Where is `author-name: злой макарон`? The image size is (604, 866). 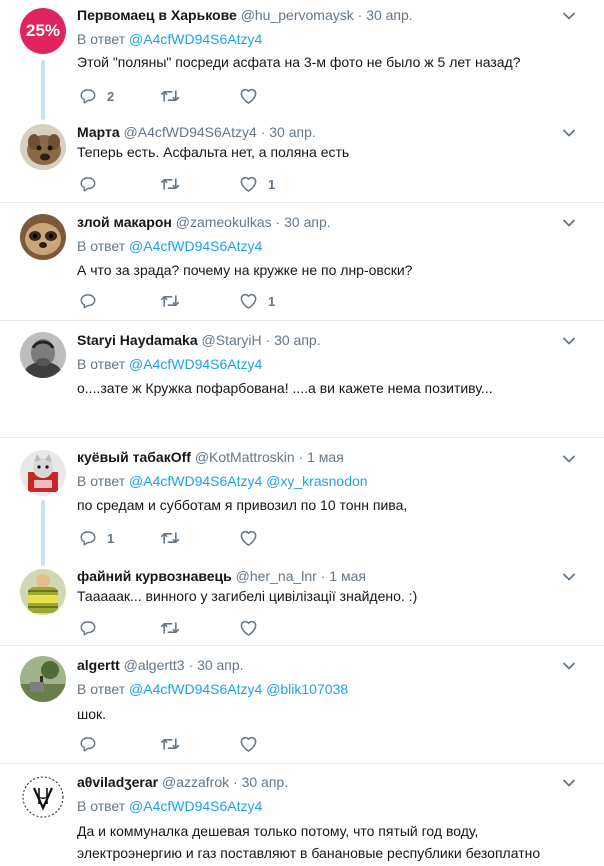 author-name: злой макарон is located at coordinates (124, 222).